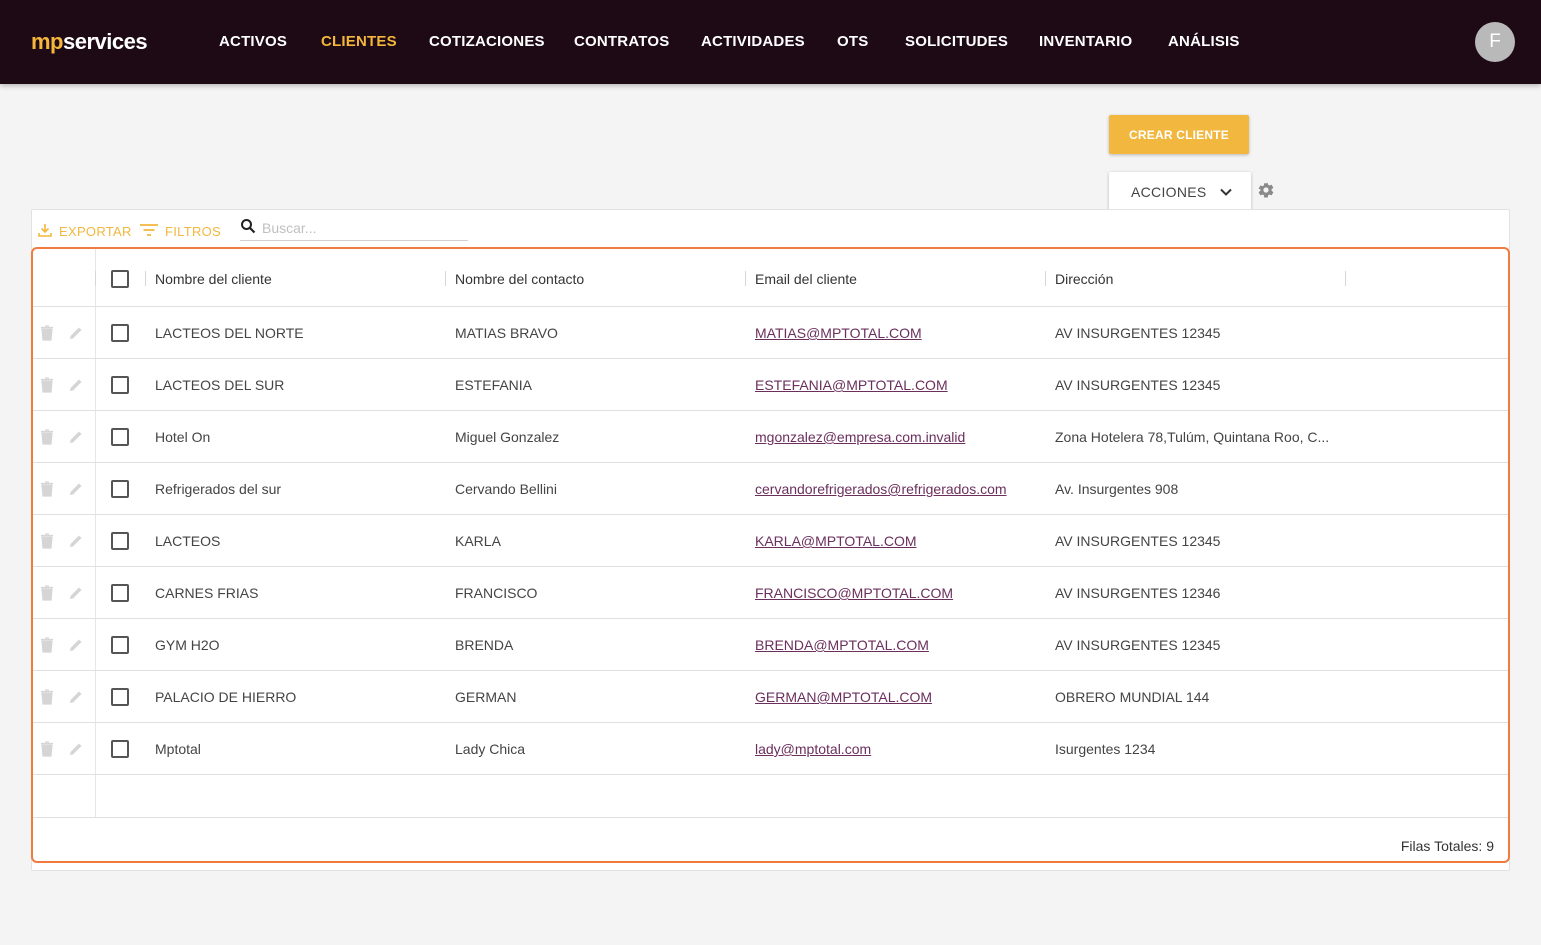 The width and height of the screenshot is (1541, 945). I want to click on user-avatar: F, so click(1495, 42).